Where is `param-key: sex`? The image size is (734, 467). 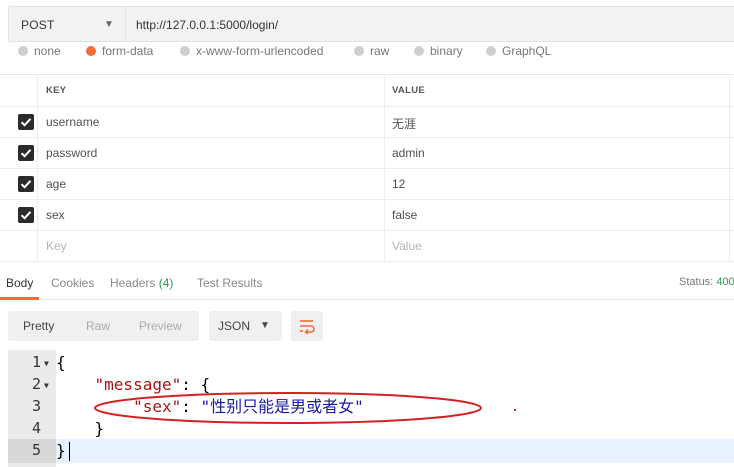 param-key: sex is located at coordinates (211, 214).